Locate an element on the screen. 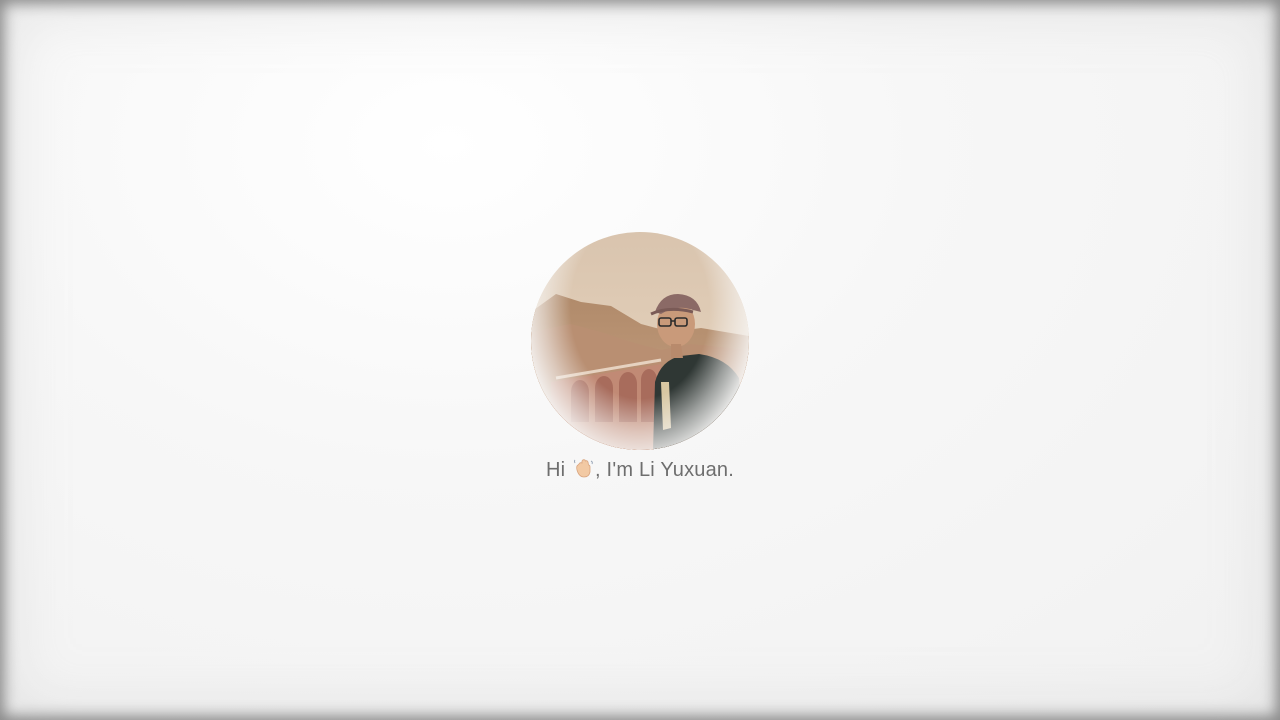 The width and height of the screenshot is (1280, 720). avatar is located at coordinates (640, 341).